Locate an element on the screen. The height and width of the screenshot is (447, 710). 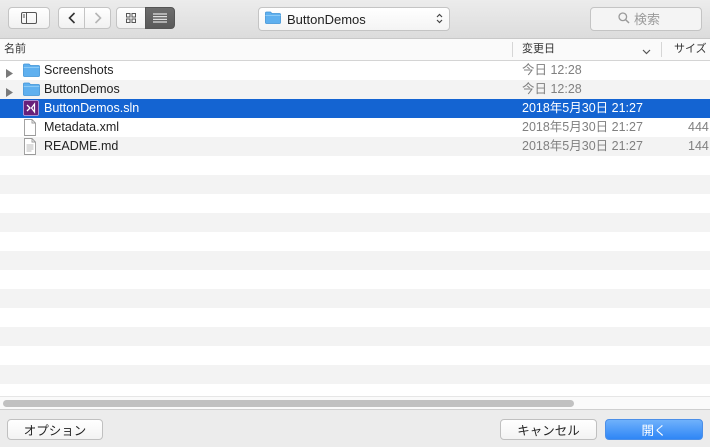
toolbar: ButtonDemos is located at coordinates (355, 19).